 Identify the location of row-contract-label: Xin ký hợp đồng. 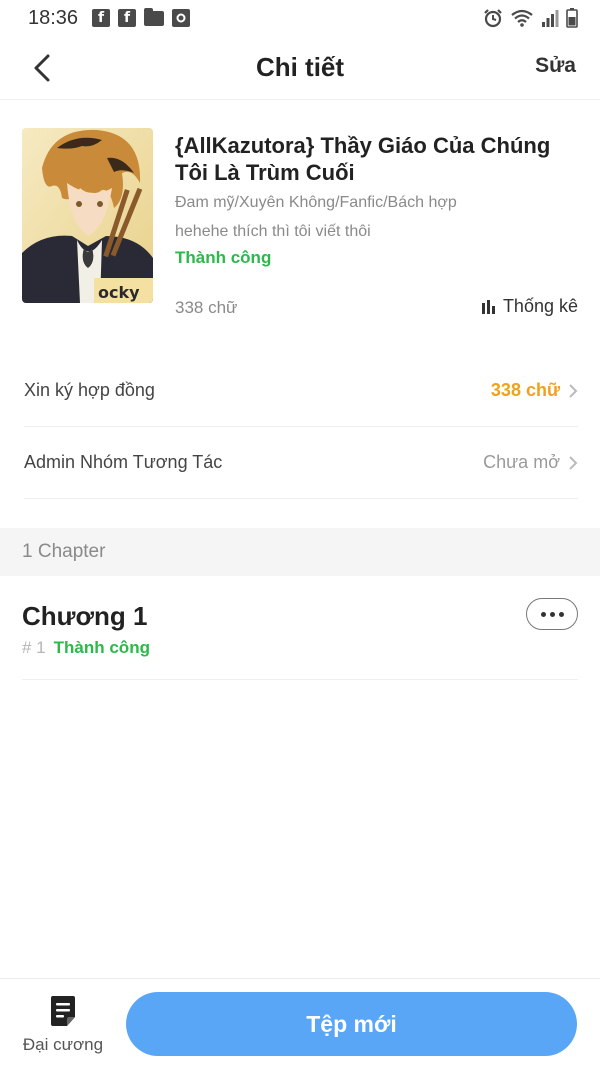
(89, 390).